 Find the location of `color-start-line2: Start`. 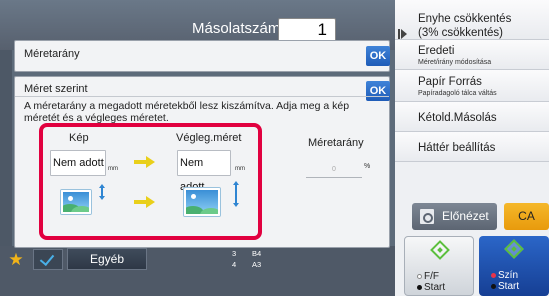

color-start-line2: Start is located at coordinates (509, 286).